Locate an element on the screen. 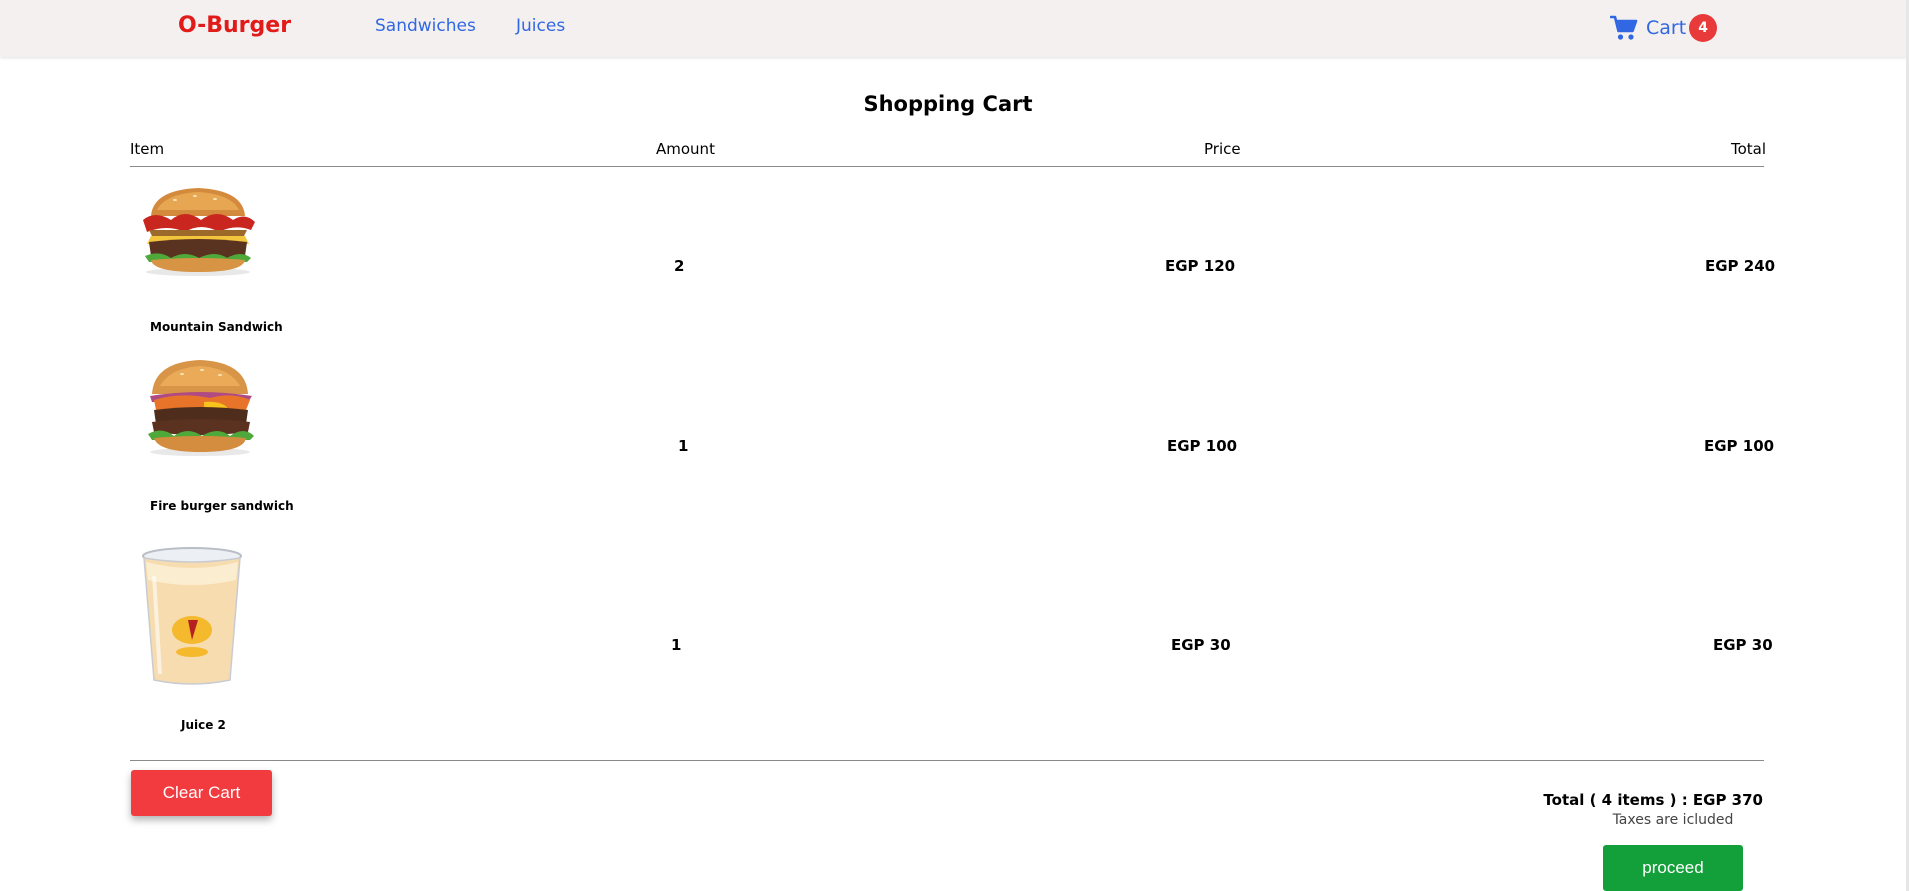  column-header-item: Item is located at coordinates (147, 149).